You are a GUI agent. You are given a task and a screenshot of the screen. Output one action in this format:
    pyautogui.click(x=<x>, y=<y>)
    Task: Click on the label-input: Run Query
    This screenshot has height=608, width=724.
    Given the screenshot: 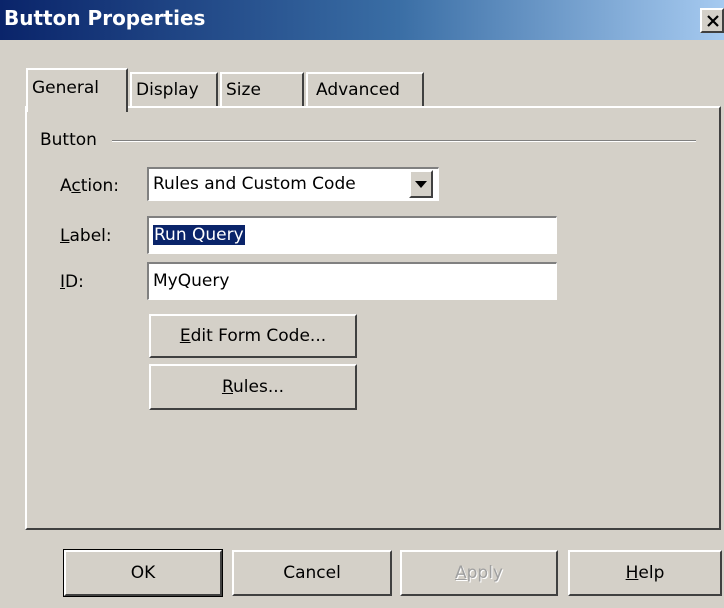 What is the action you would take?
    pyautogui.click(x=352, y=235)
    